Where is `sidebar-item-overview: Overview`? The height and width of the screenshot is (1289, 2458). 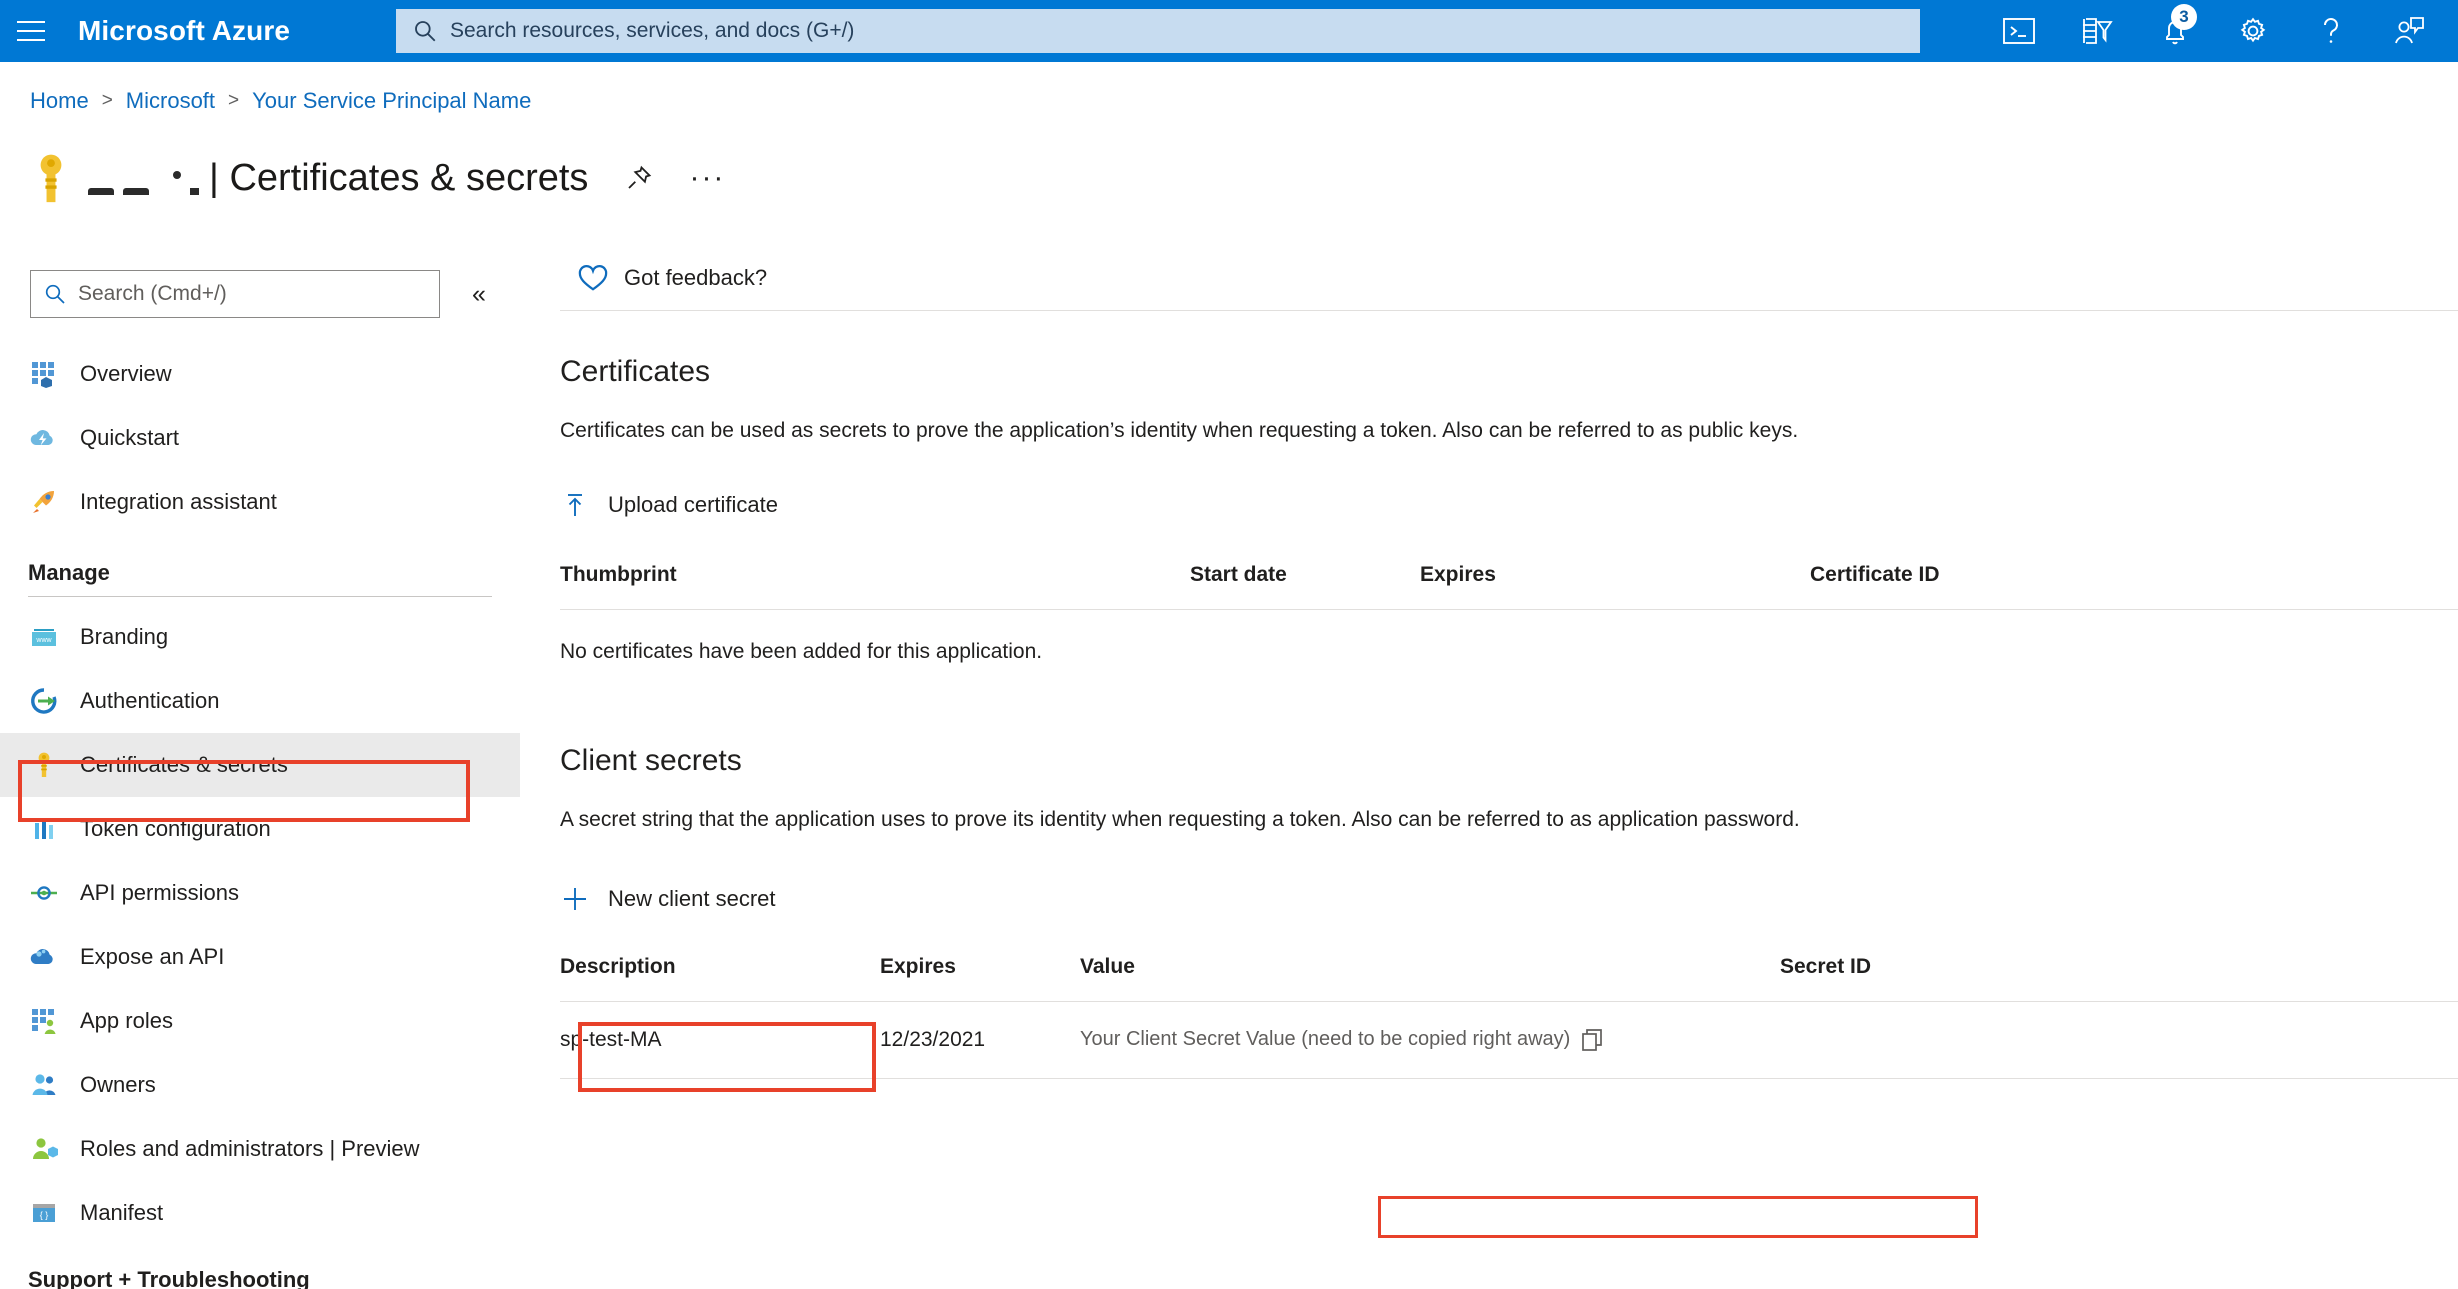 sidebar-item-overview: Overview is located at coordinates (260, 374).